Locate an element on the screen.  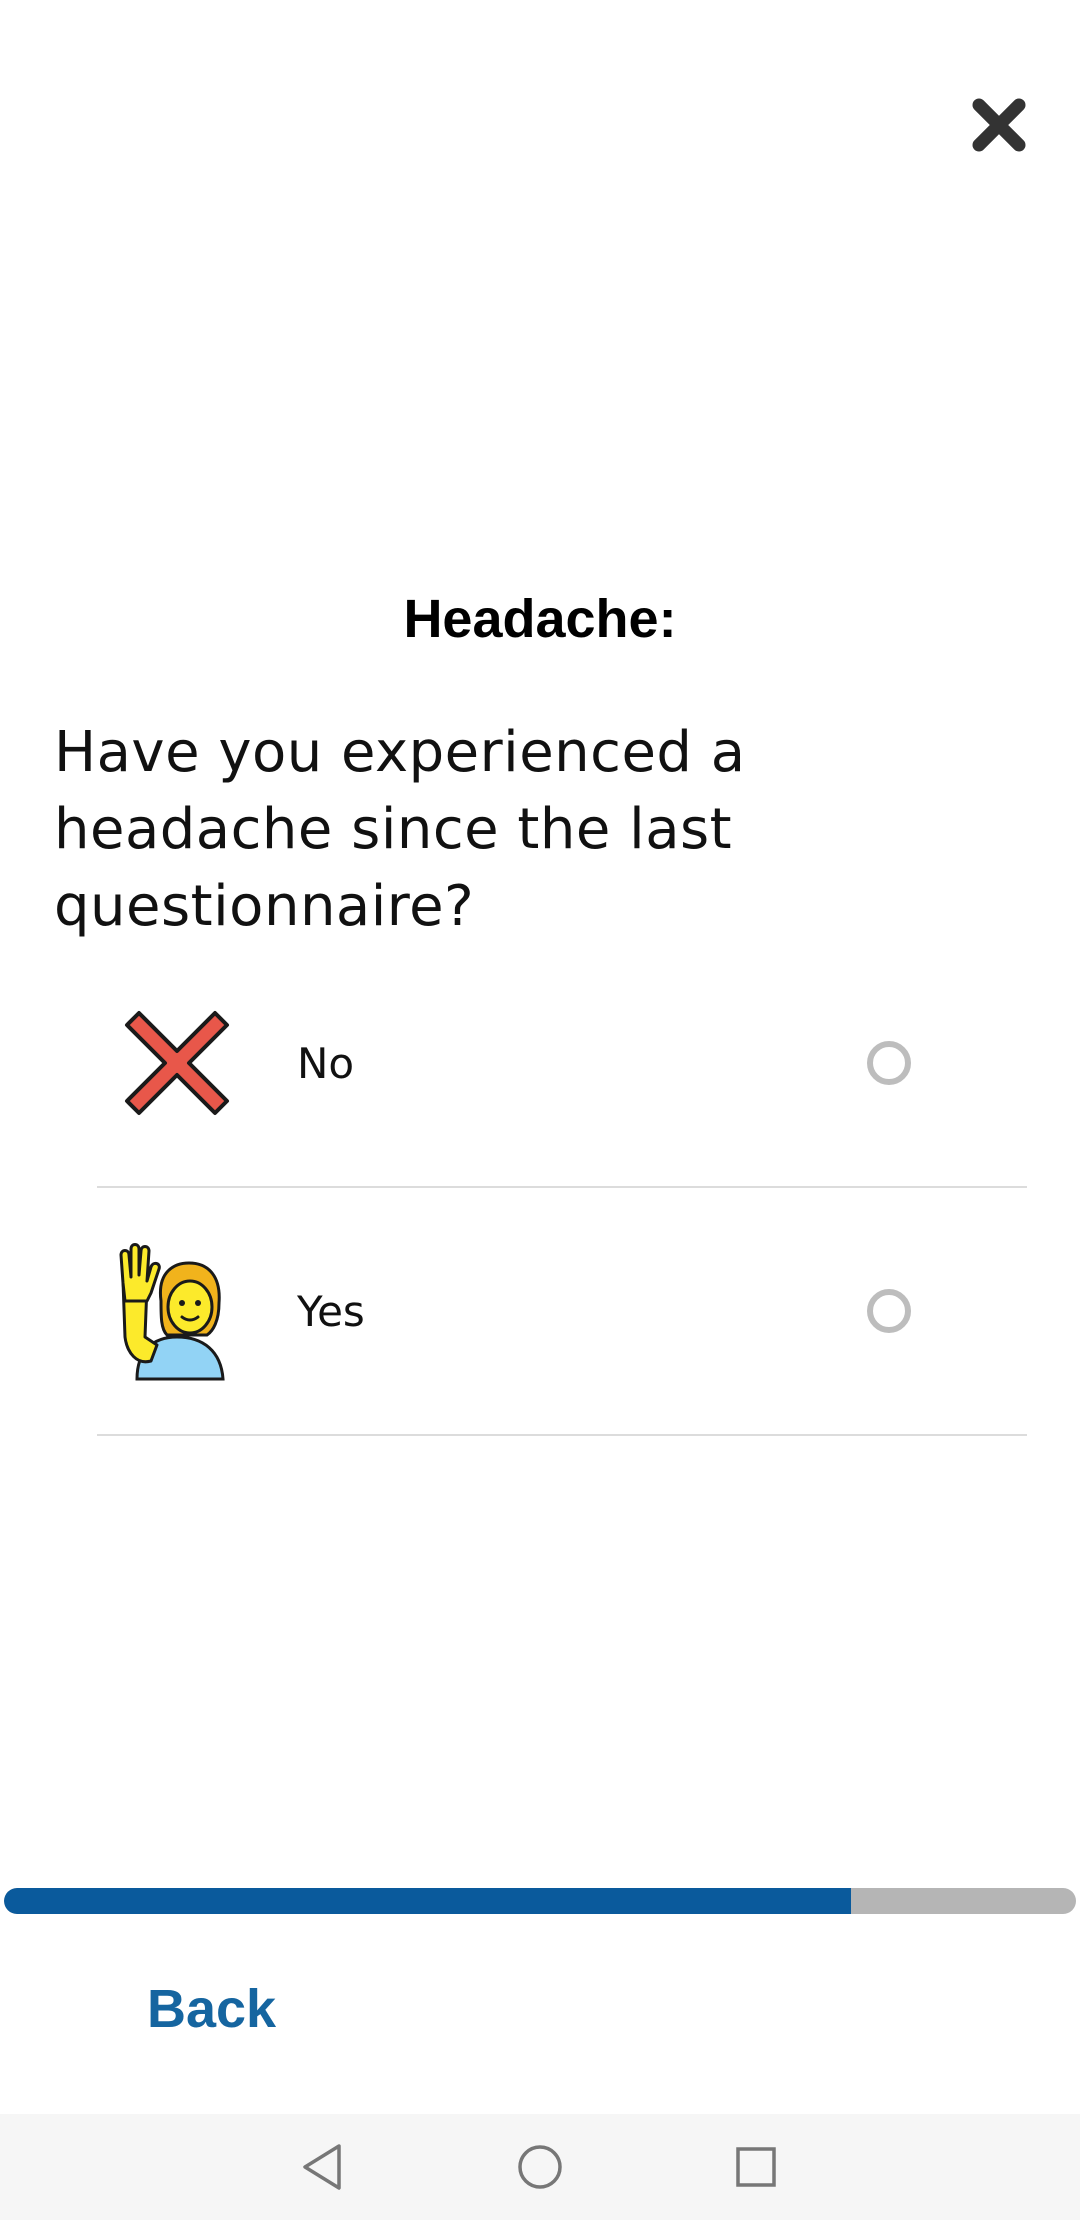
nav-home-button is located at coordinates (540, 2167).